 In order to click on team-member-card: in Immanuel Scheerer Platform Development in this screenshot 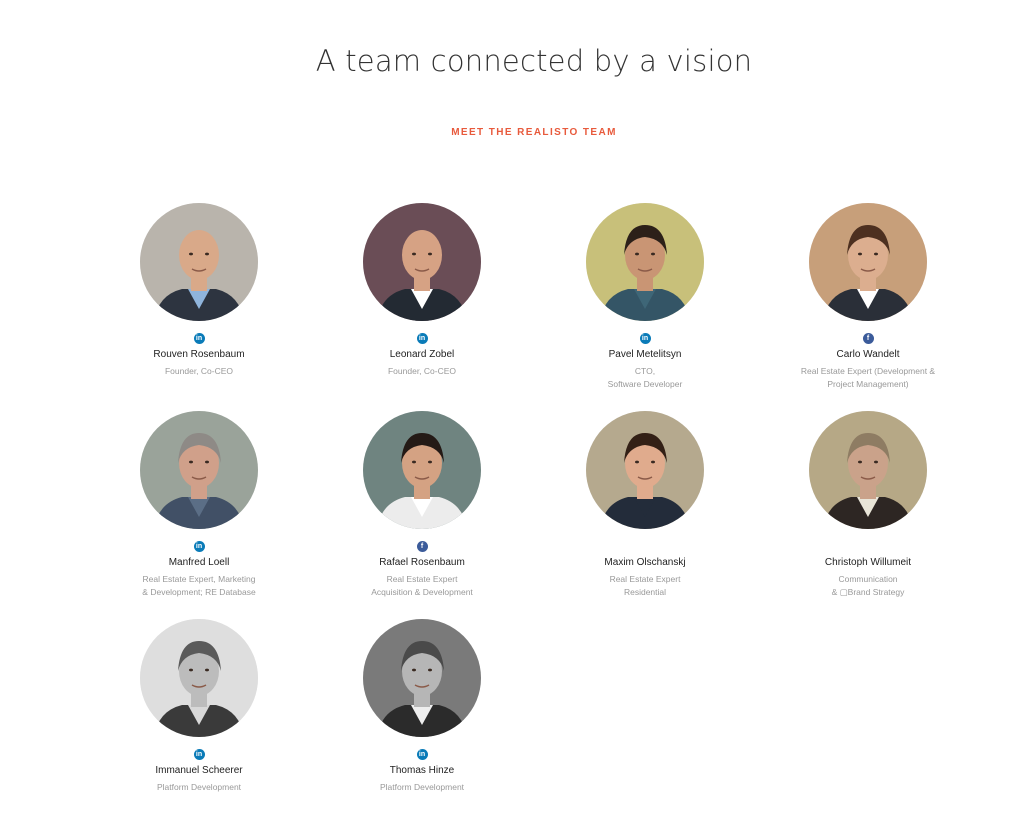, I will do `click(199, 706)`.